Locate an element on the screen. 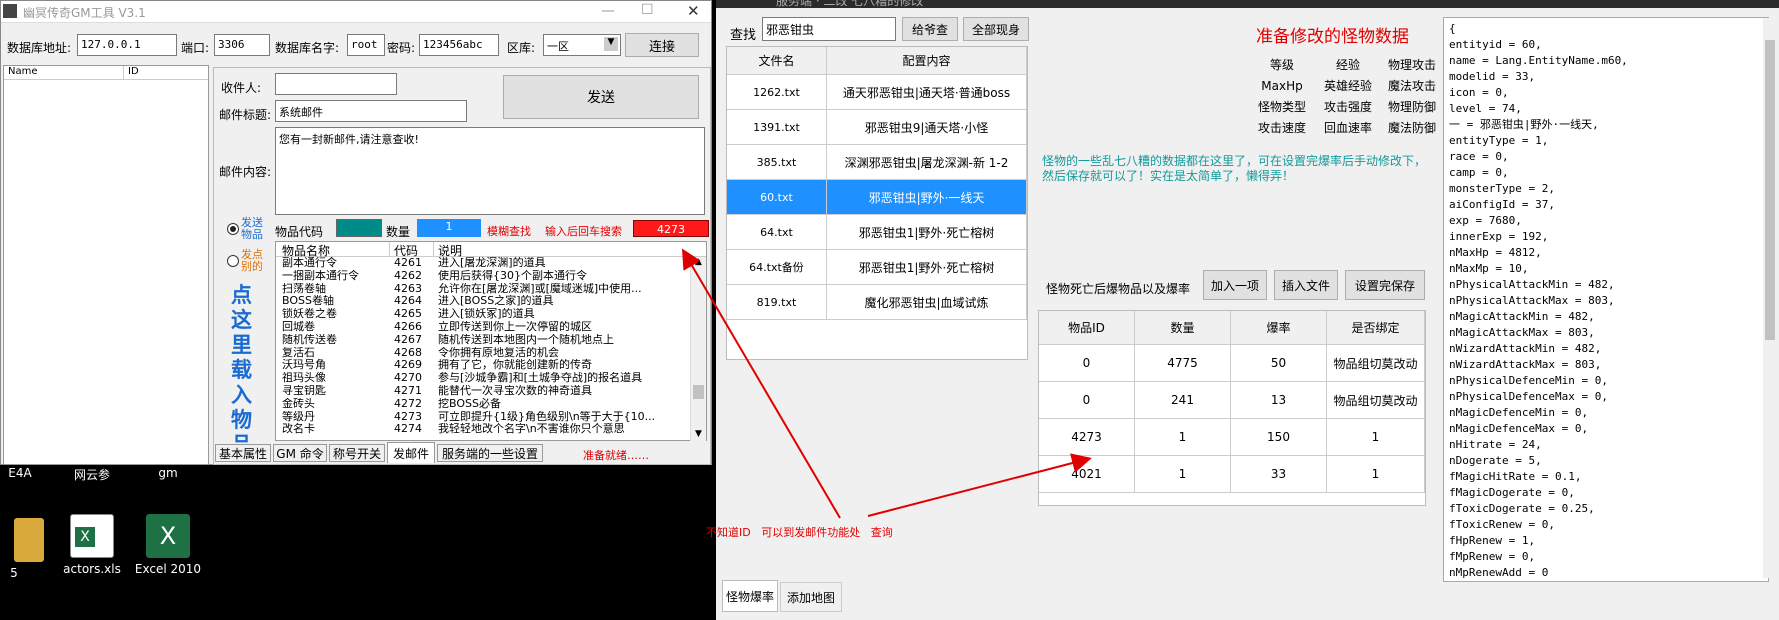 This screenshot has height=620, width=1779. annotation-arrows is located at coordinates (886, 383).